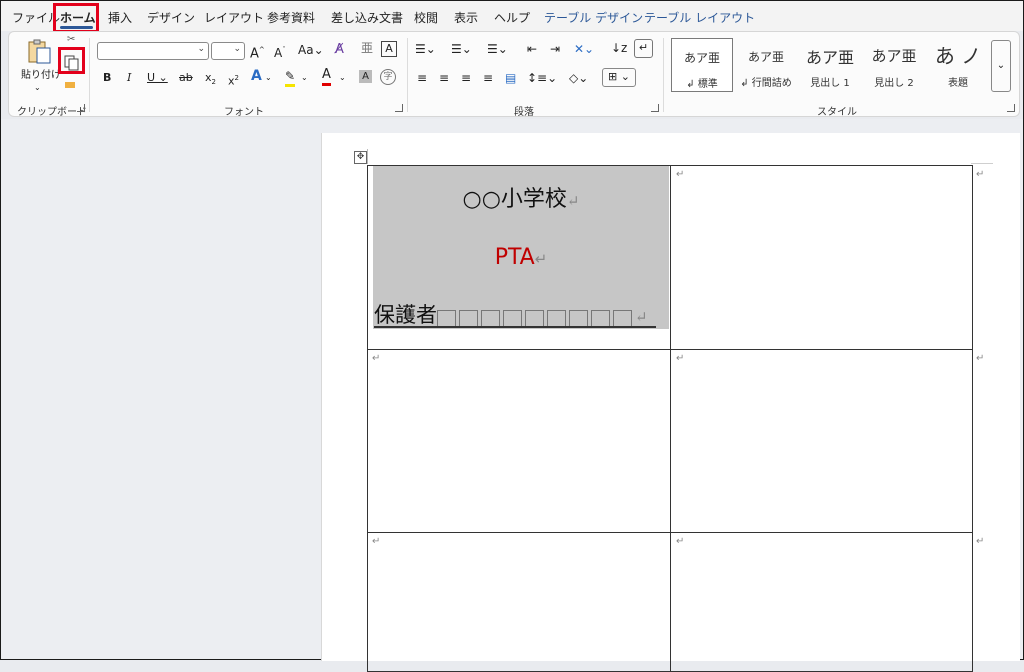 This screenshot has width=1024, height=672. What do you see at coordinates (422, 78) in the screenshot?
I see `align-left-icon: ≡` at bounding box center [422, 78].